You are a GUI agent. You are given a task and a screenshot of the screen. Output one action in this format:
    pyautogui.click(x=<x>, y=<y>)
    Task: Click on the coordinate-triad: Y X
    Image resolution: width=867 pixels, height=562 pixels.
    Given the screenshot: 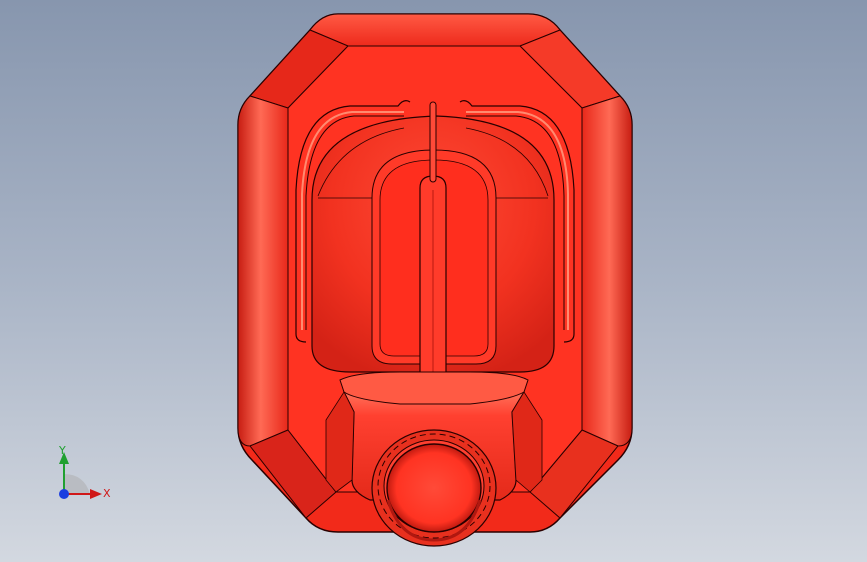 What is the action you would take?
    pyautogui.click(x=80, y=476)
    